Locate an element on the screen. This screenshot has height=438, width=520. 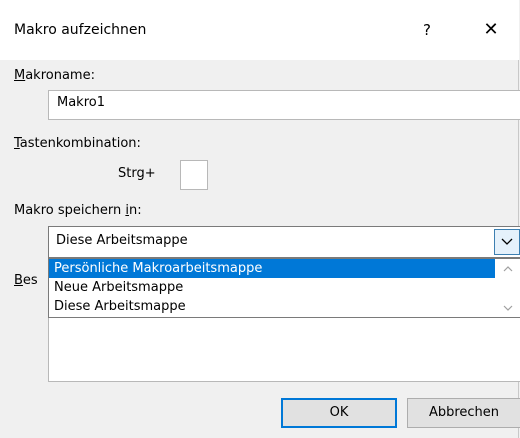
help-button: ? is located at coordinates (427, 30).